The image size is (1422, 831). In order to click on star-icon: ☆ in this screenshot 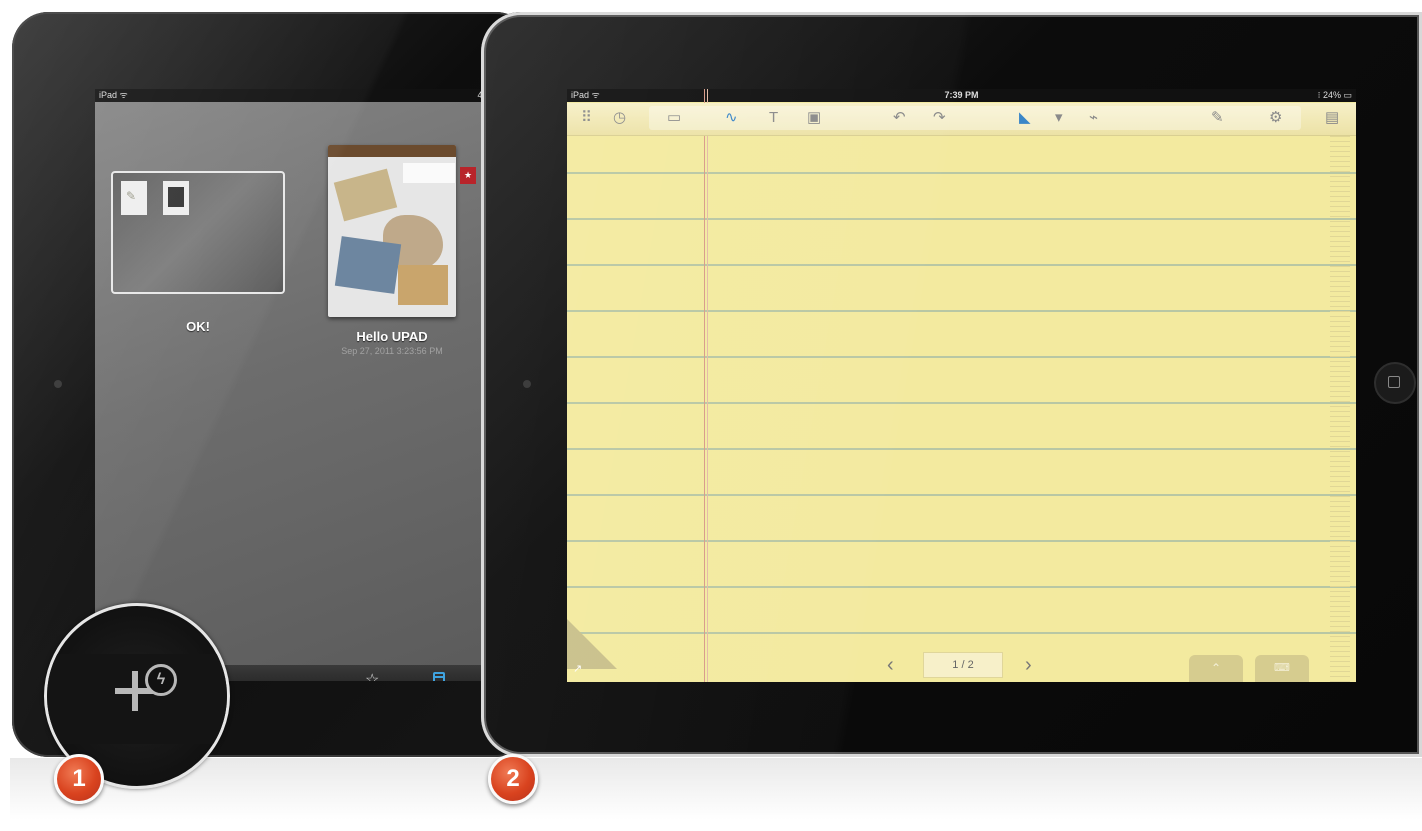, I will do `click(372, 675)`.